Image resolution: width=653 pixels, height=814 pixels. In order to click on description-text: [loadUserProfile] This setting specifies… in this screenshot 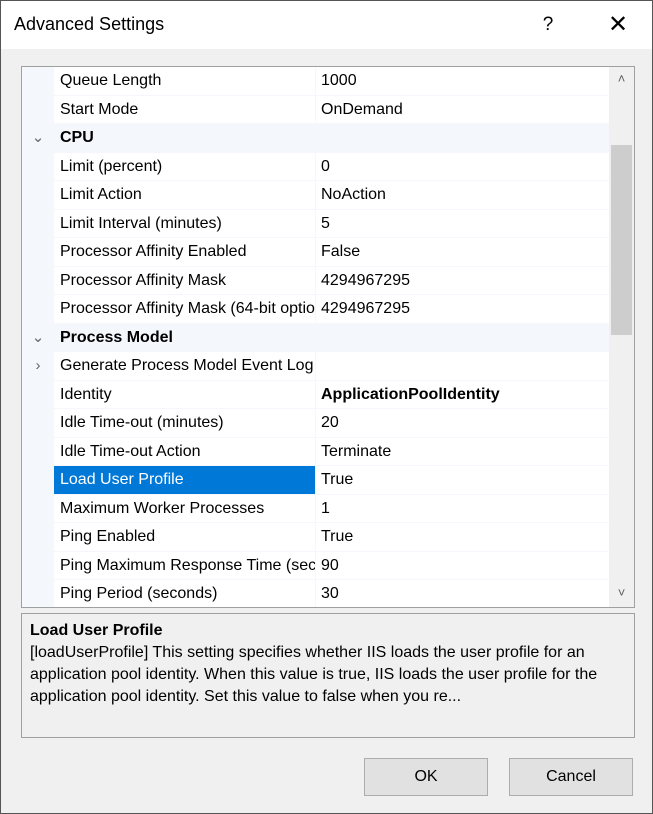, I will do `click(314, 674)`.